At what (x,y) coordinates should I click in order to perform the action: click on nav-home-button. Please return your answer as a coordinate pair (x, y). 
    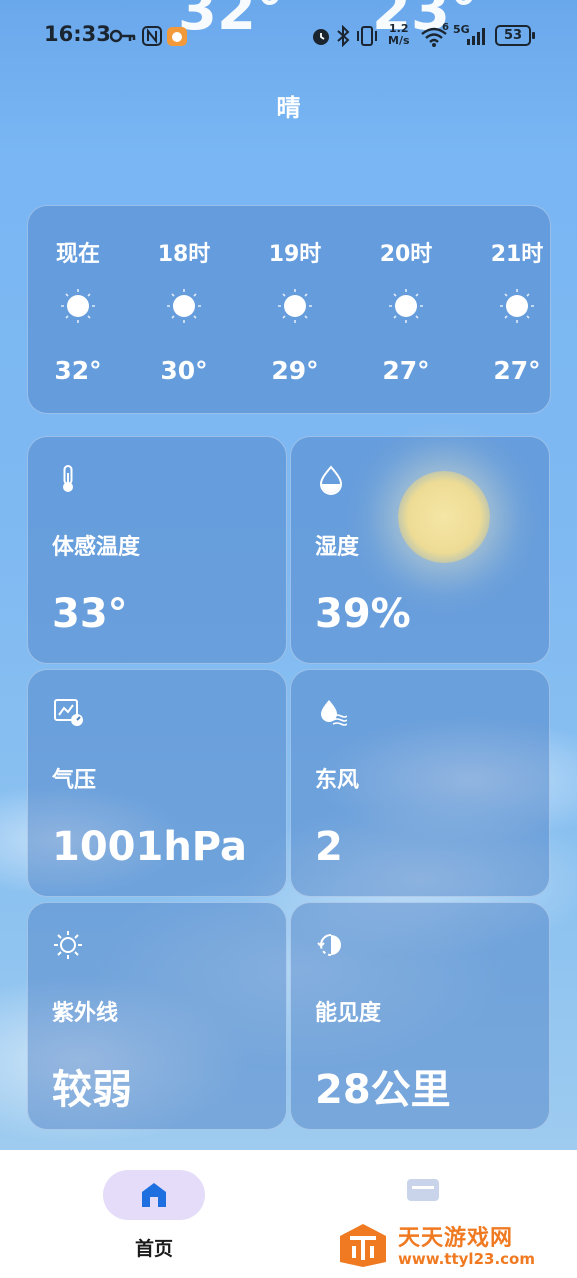
    Looking at the image, I should click on (154, 1195).